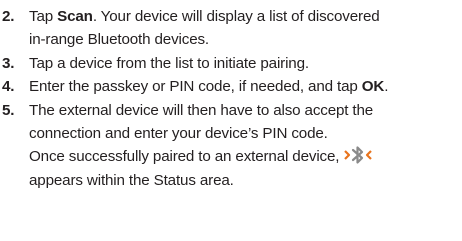 The image size is (462, 241). I want to click on step-number: 4., so click(8, 87).